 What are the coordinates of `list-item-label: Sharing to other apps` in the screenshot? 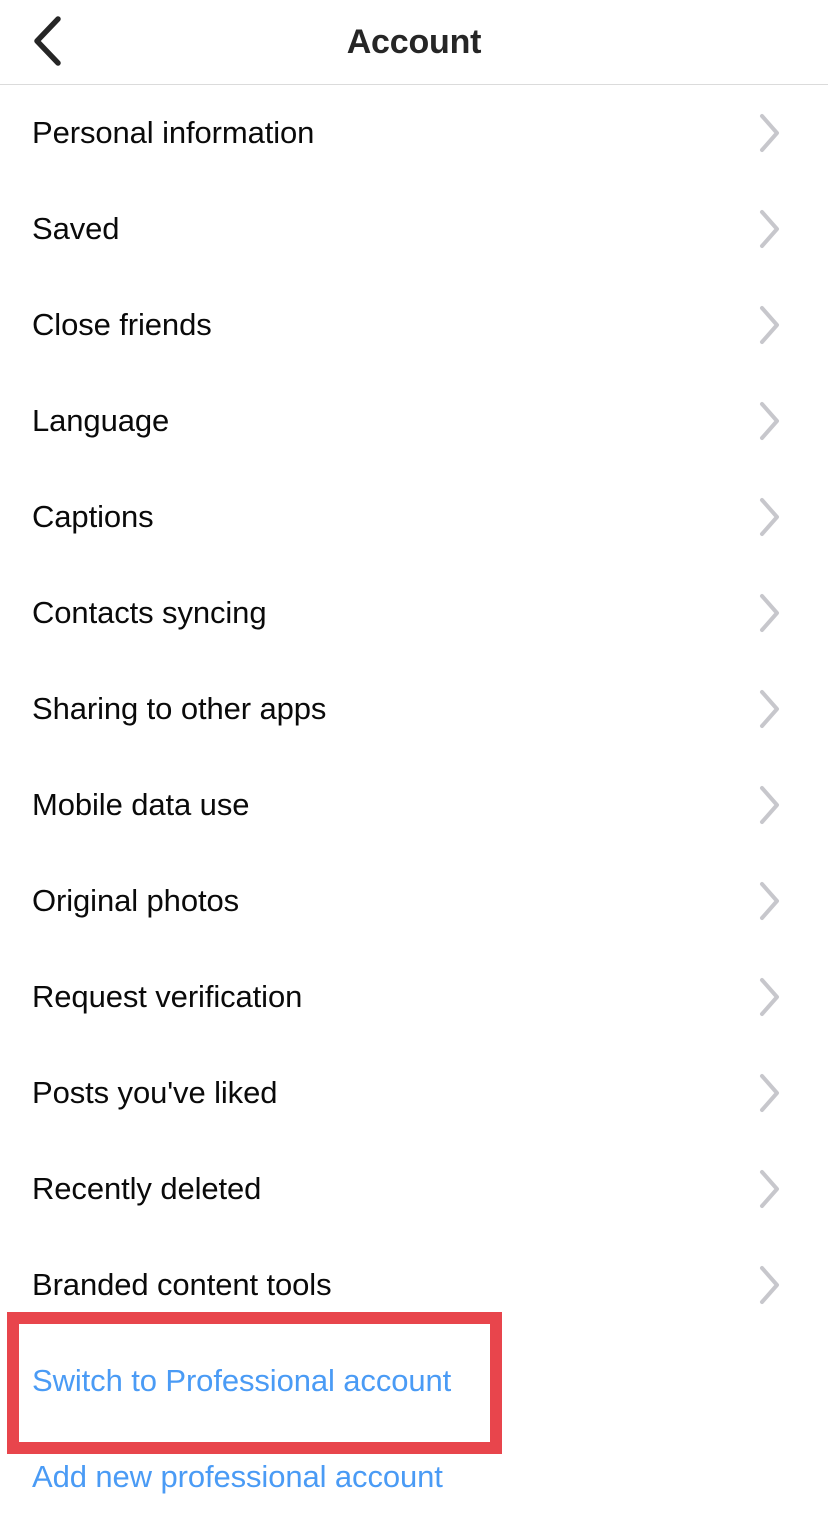 It's located at (179, 708).